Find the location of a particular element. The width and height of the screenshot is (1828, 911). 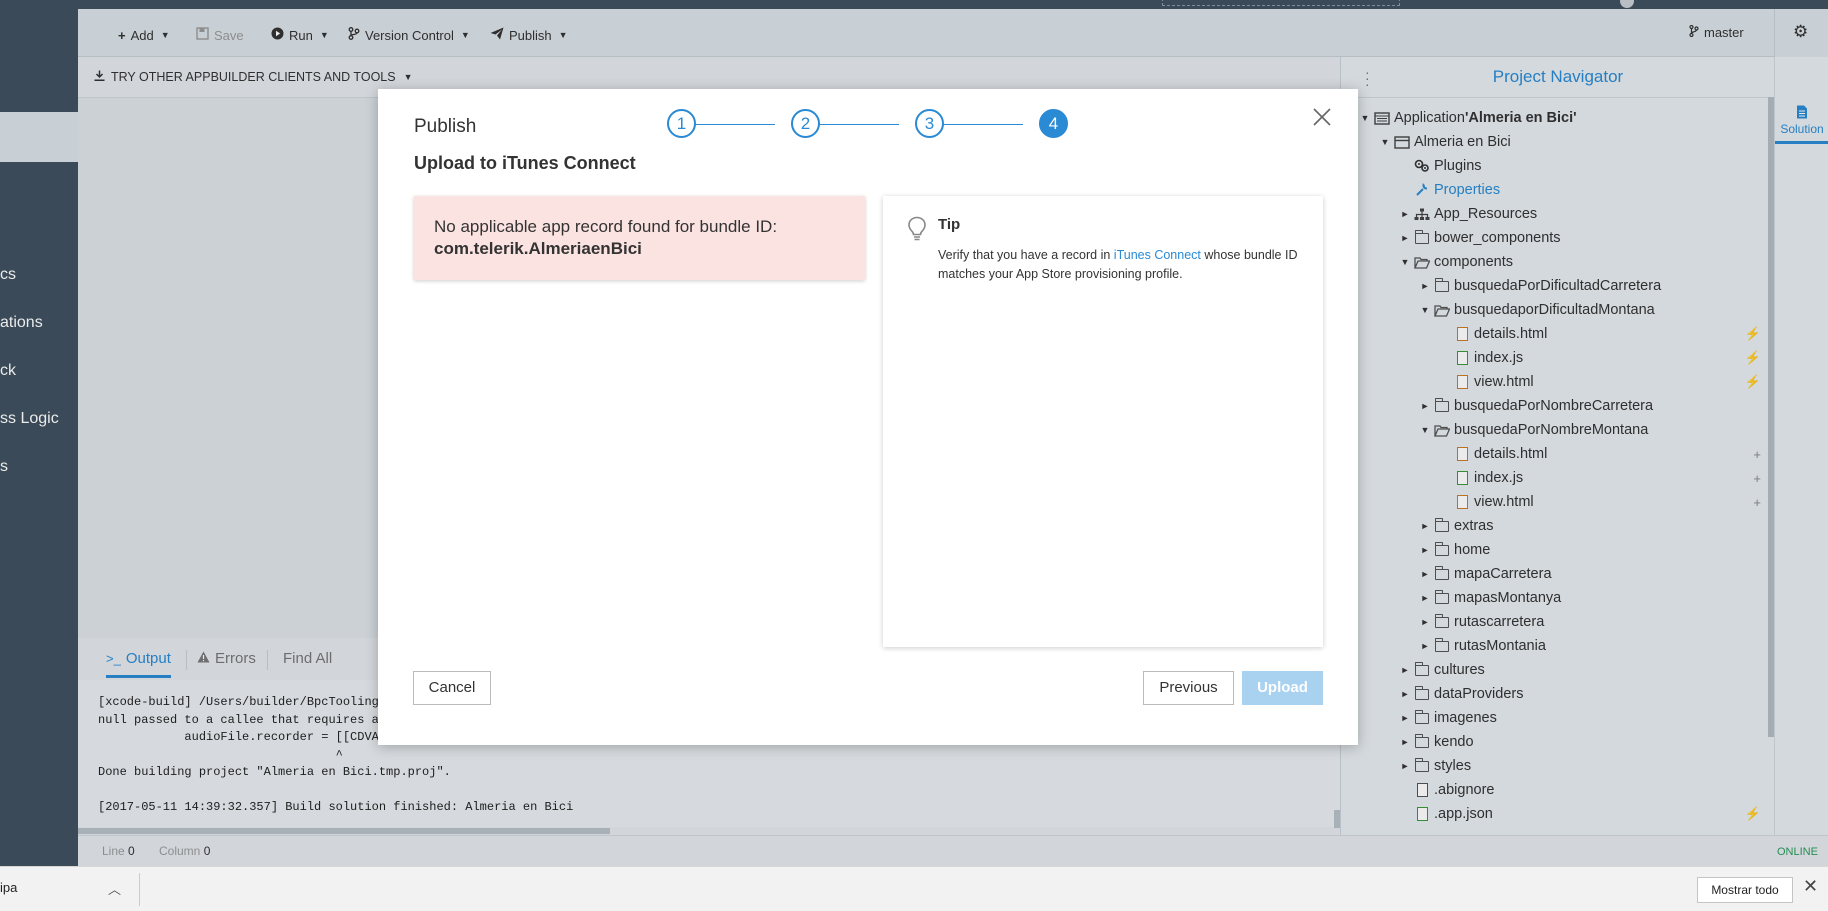

close-icon is located at coordinates (1322, 117).